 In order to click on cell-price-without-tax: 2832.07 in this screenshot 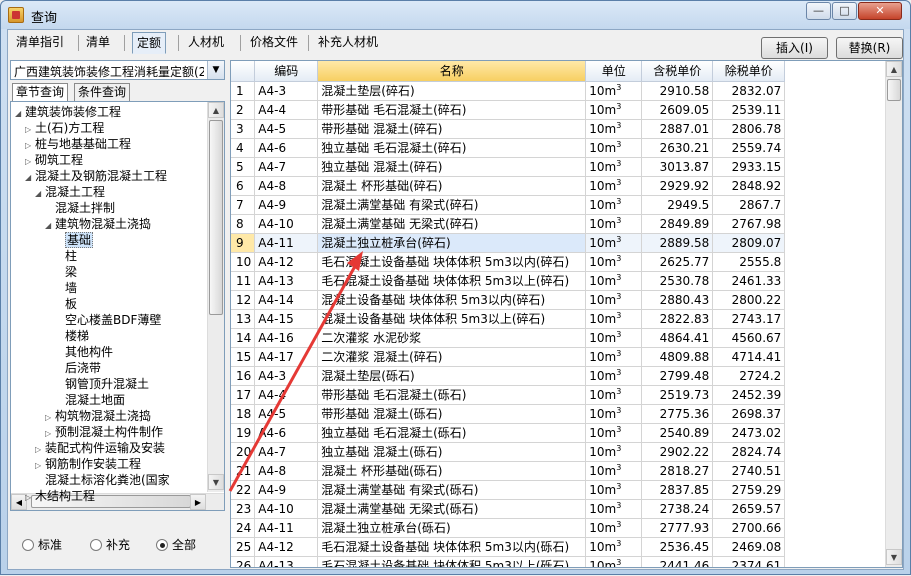, I will do `click(749, 91)`.